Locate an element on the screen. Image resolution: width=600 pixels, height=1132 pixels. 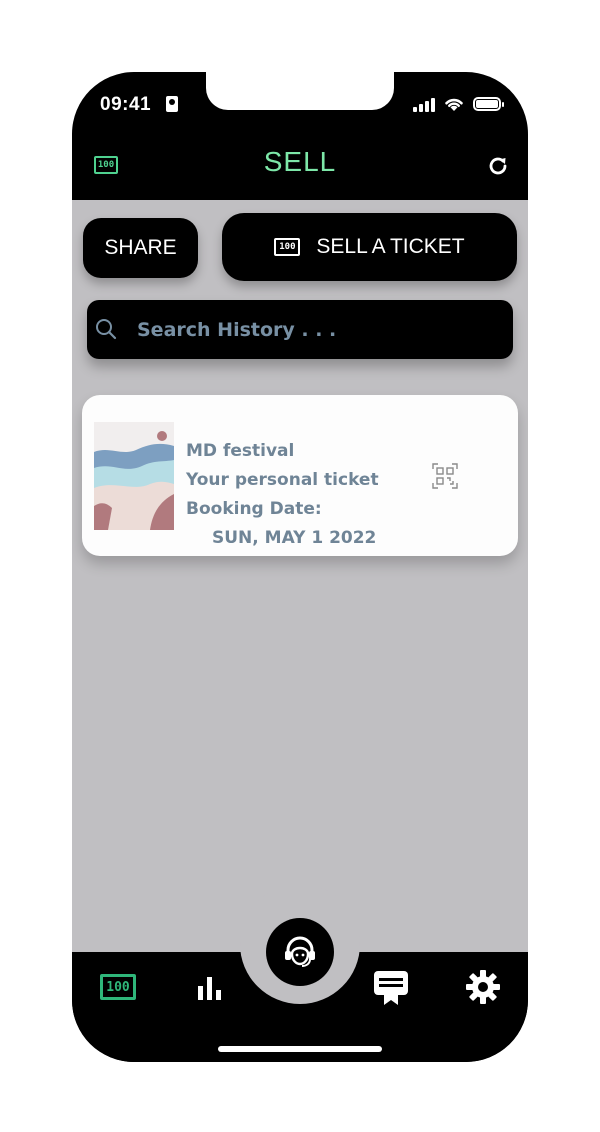
share-button: SHARE is located at coordinates (140, 248).